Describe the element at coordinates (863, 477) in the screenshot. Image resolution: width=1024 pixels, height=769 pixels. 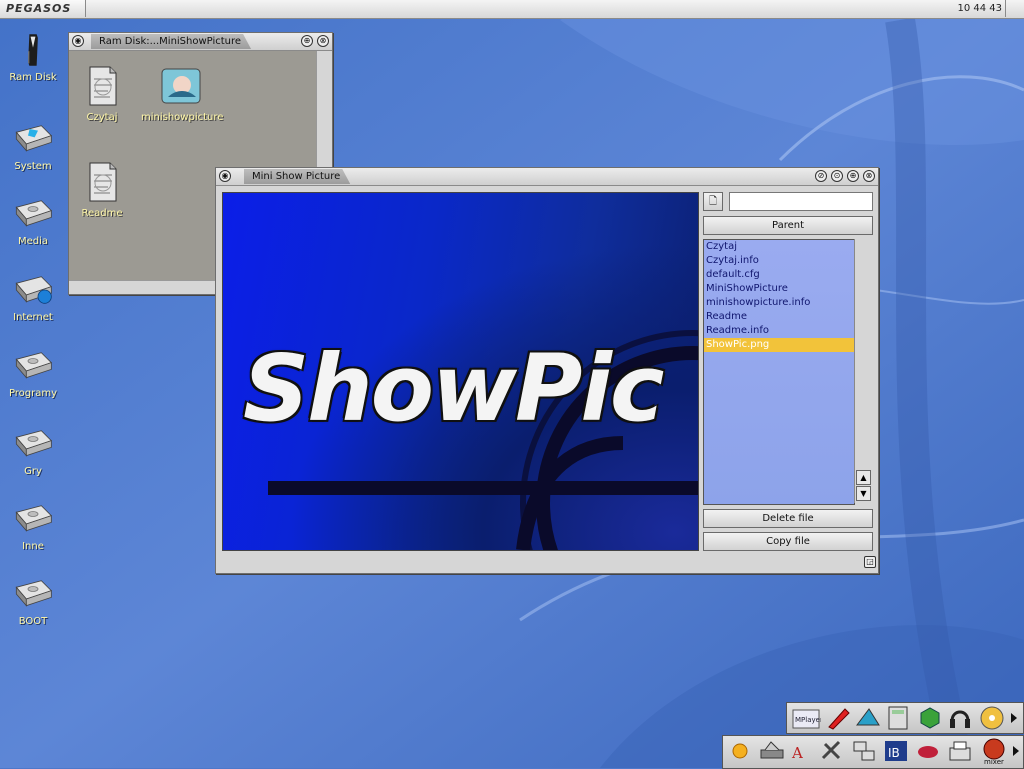
I see `scroll-up-icon: ▲` at that location.